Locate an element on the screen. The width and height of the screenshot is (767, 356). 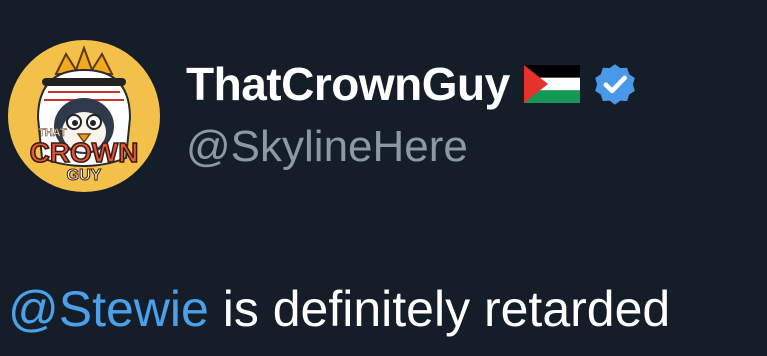
penguin-crown-avatar-icon: THAT CROWN GUY is located at coordinates (84, 116).